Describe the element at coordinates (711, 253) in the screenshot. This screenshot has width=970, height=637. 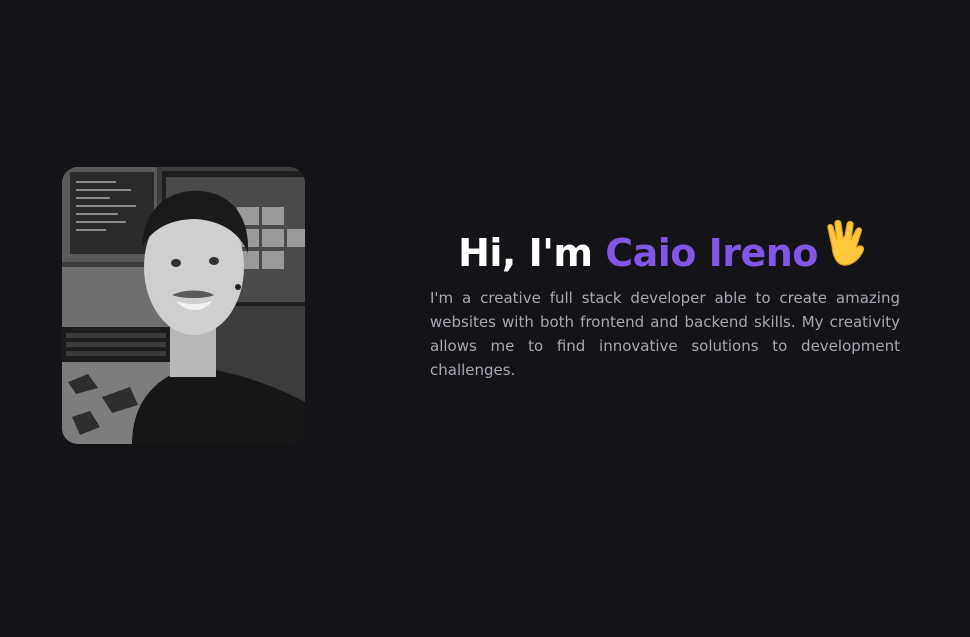
I see `developer-name: Caio Ireno` at that location.